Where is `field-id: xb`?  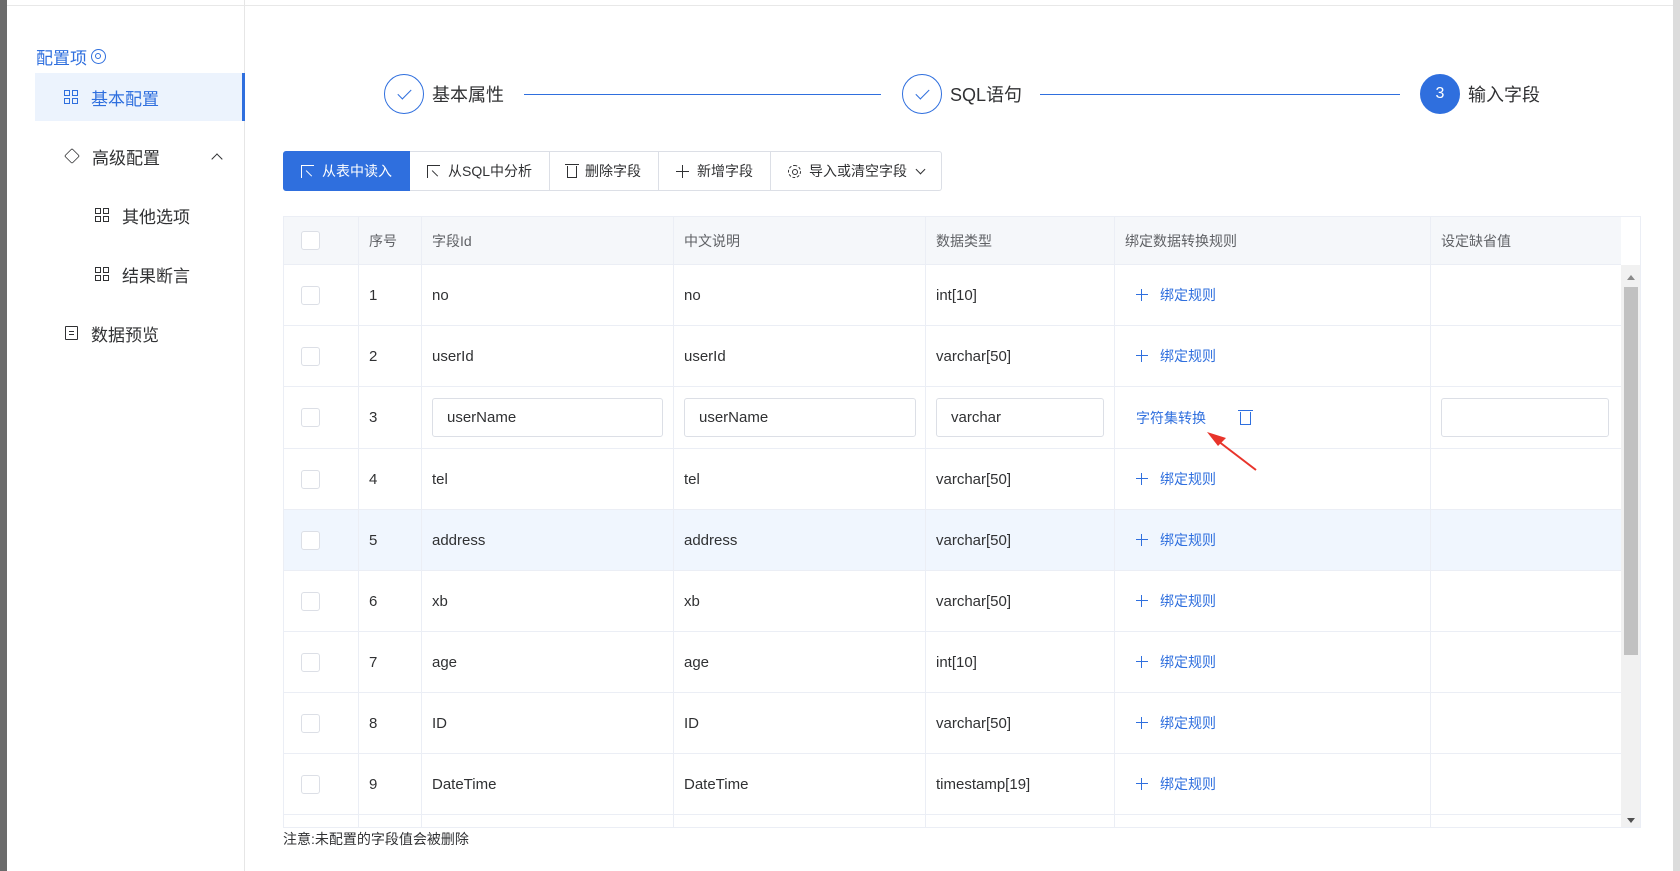
field-id: xb is located at coordinates (548, 601).